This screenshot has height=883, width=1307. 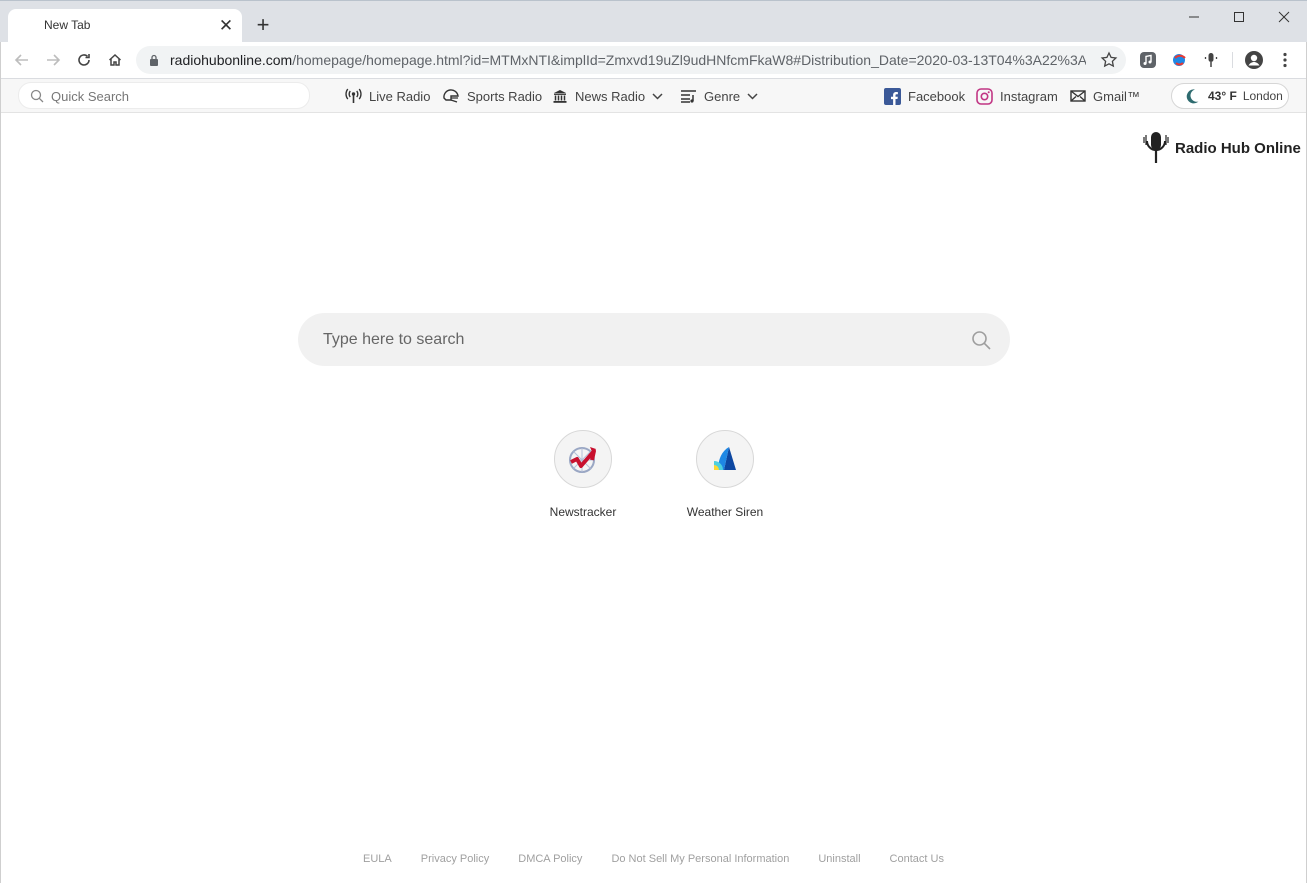 I want to click on bookmark-star-icon, so click(x=1109, y=60).